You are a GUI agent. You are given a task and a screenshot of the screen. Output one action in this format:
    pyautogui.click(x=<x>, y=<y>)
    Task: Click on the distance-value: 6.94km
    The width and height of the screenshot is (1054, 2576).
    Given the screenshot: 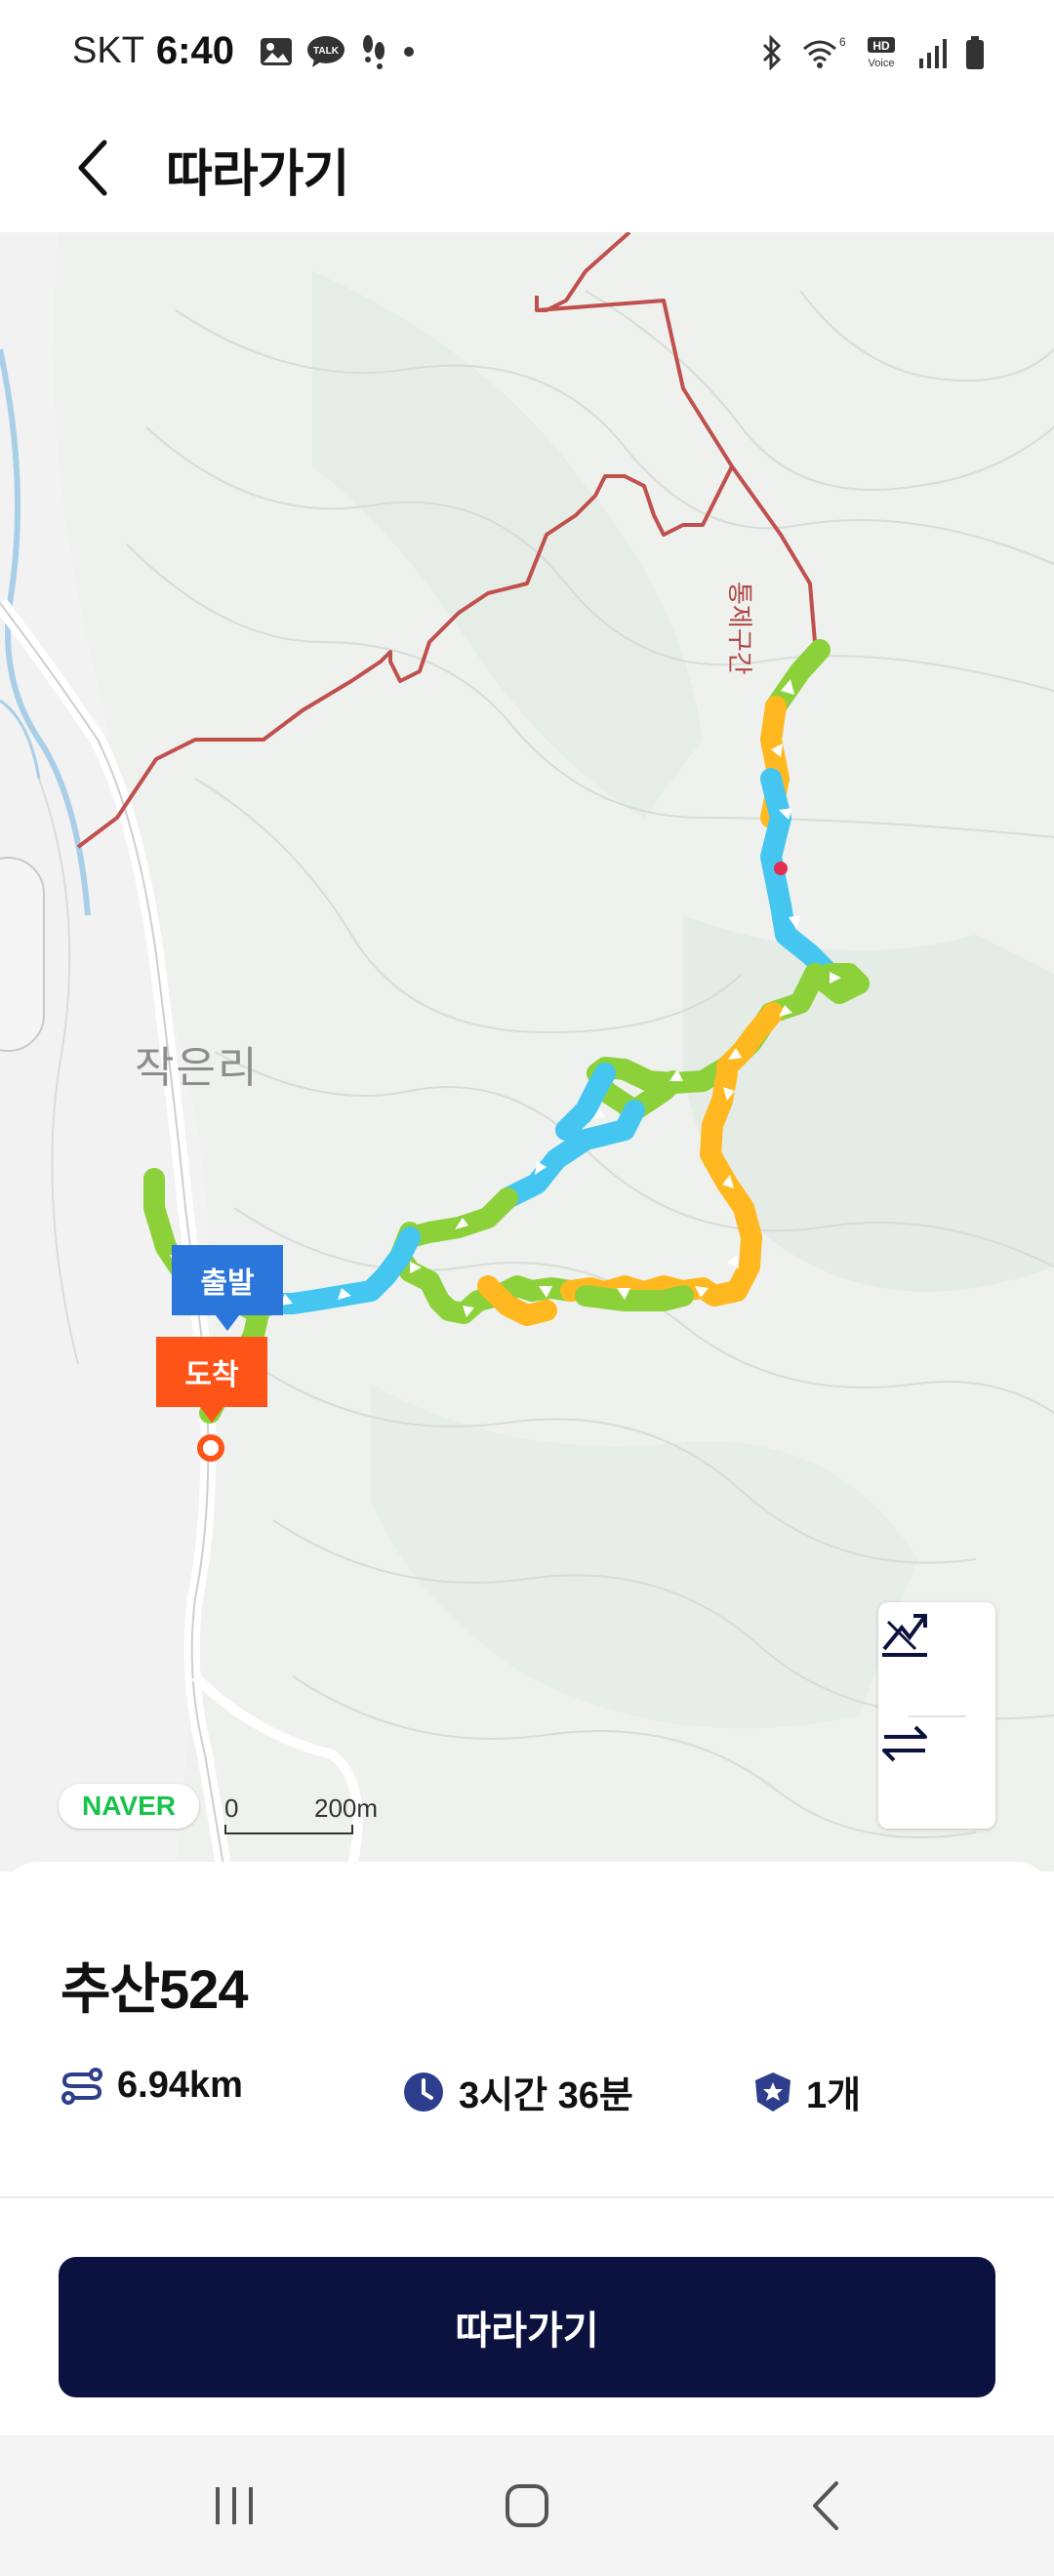 What is the action you would take?
    pyautogui.click(x=180, y=2085)
    